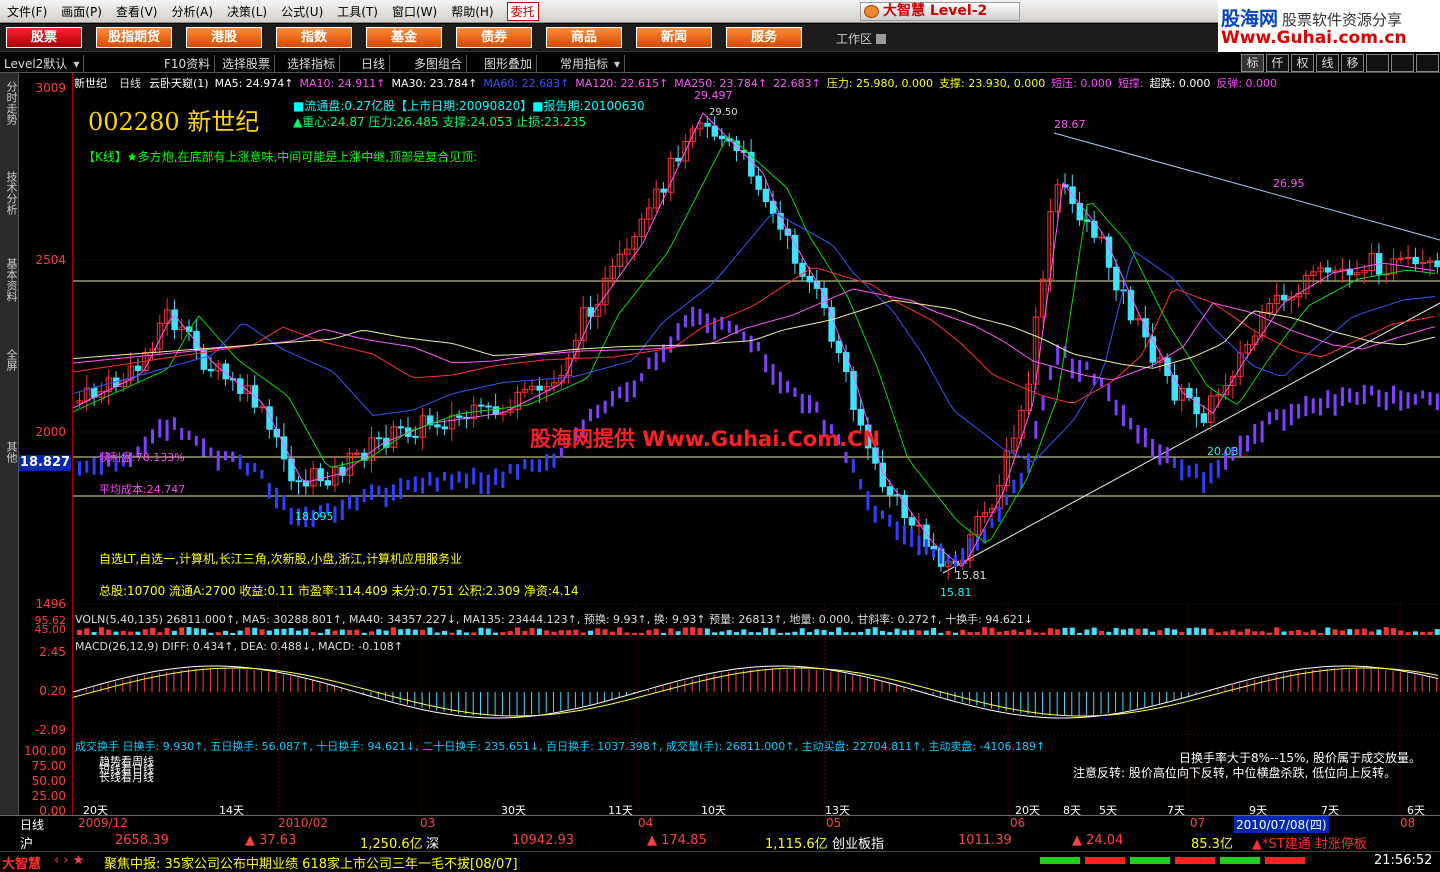 This screenshot has width=1440, height=872. I want to click on cursor-date: 2010/07/08(四), so click(1281, 824).